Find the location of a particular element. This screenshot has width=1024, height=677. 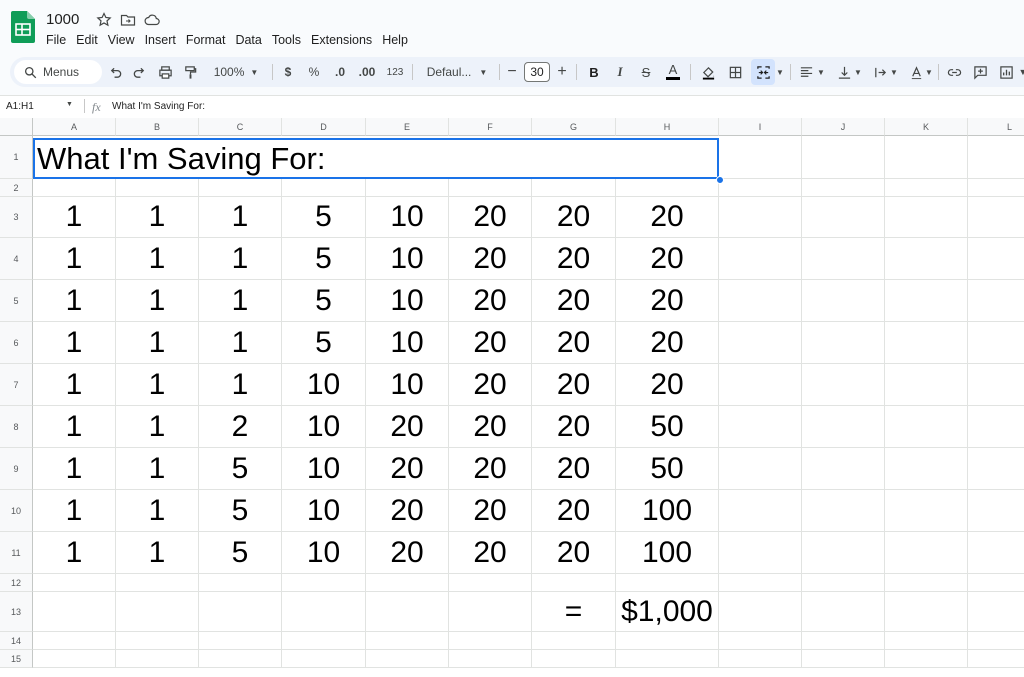

zoom-select: 100% ▼ is located at coordinates (236, 72).